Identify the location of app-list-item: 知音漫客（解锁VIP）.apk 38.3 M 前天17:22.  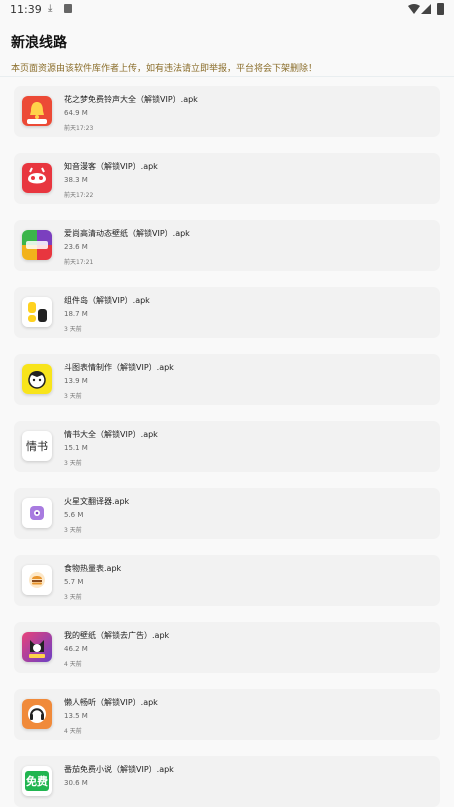
(227, 178).